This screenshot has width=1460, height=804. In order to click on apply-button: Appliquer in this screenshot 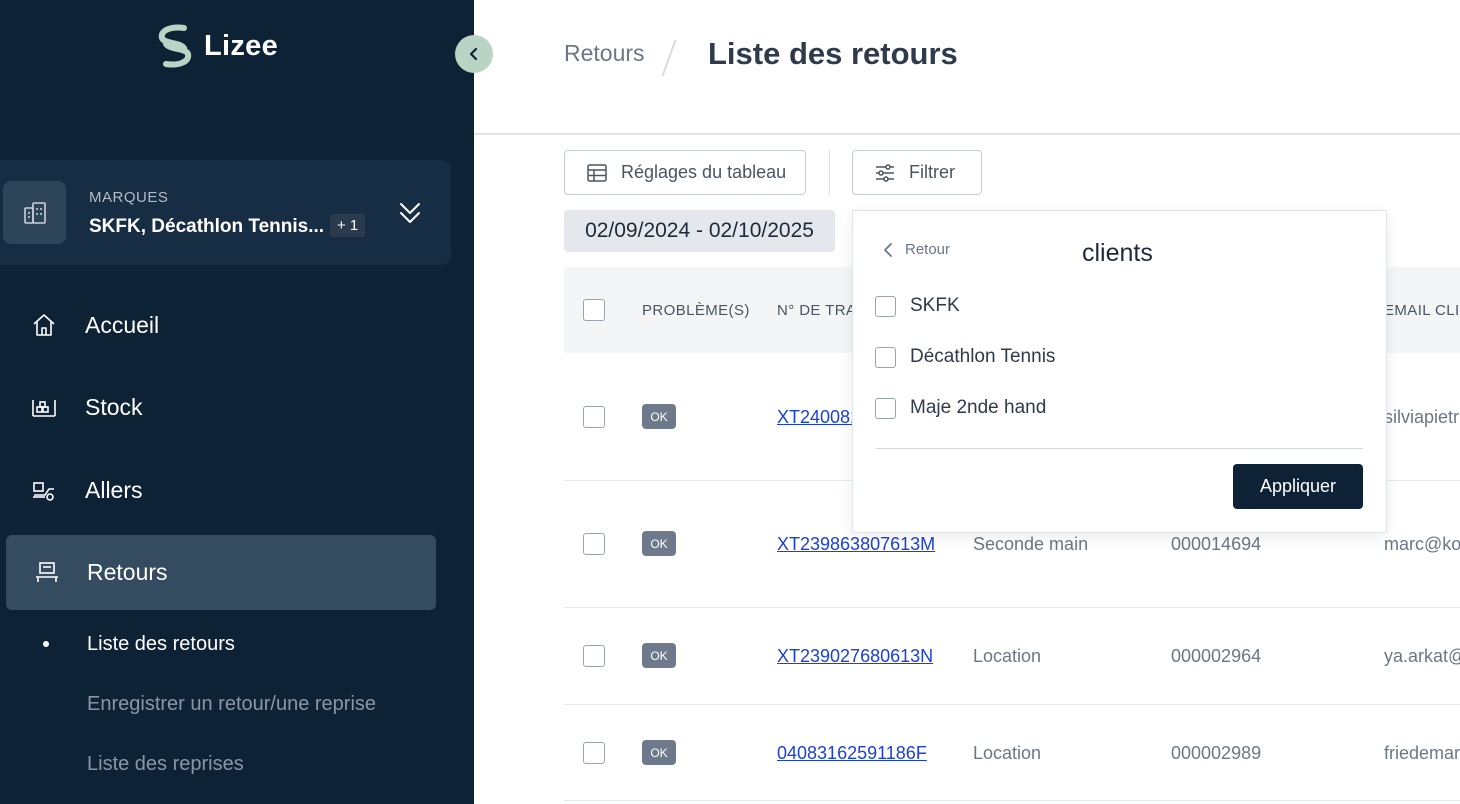, I will do `click(1298, 486)`.